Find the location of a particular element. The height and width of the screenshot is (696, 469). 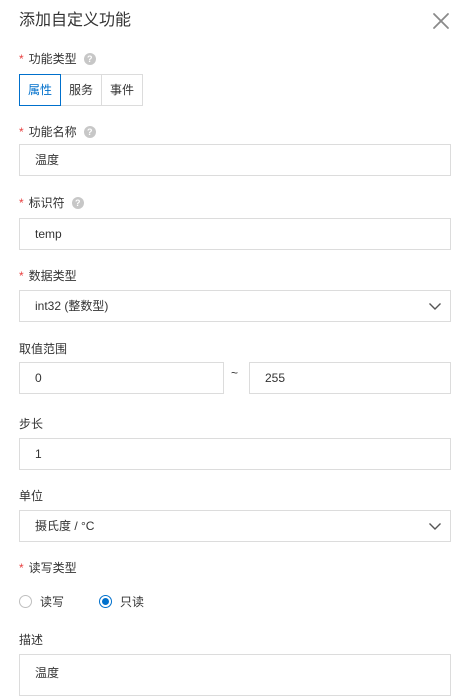

unit-label-row: 单位 is located at coordinates (31, 496).